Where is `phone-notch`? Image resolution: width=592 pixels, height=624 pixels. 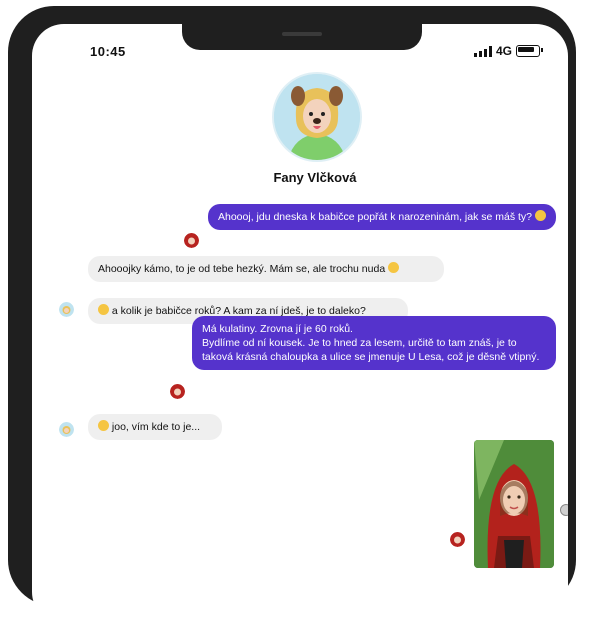 phone-notch is located at coordinates (302, 37).